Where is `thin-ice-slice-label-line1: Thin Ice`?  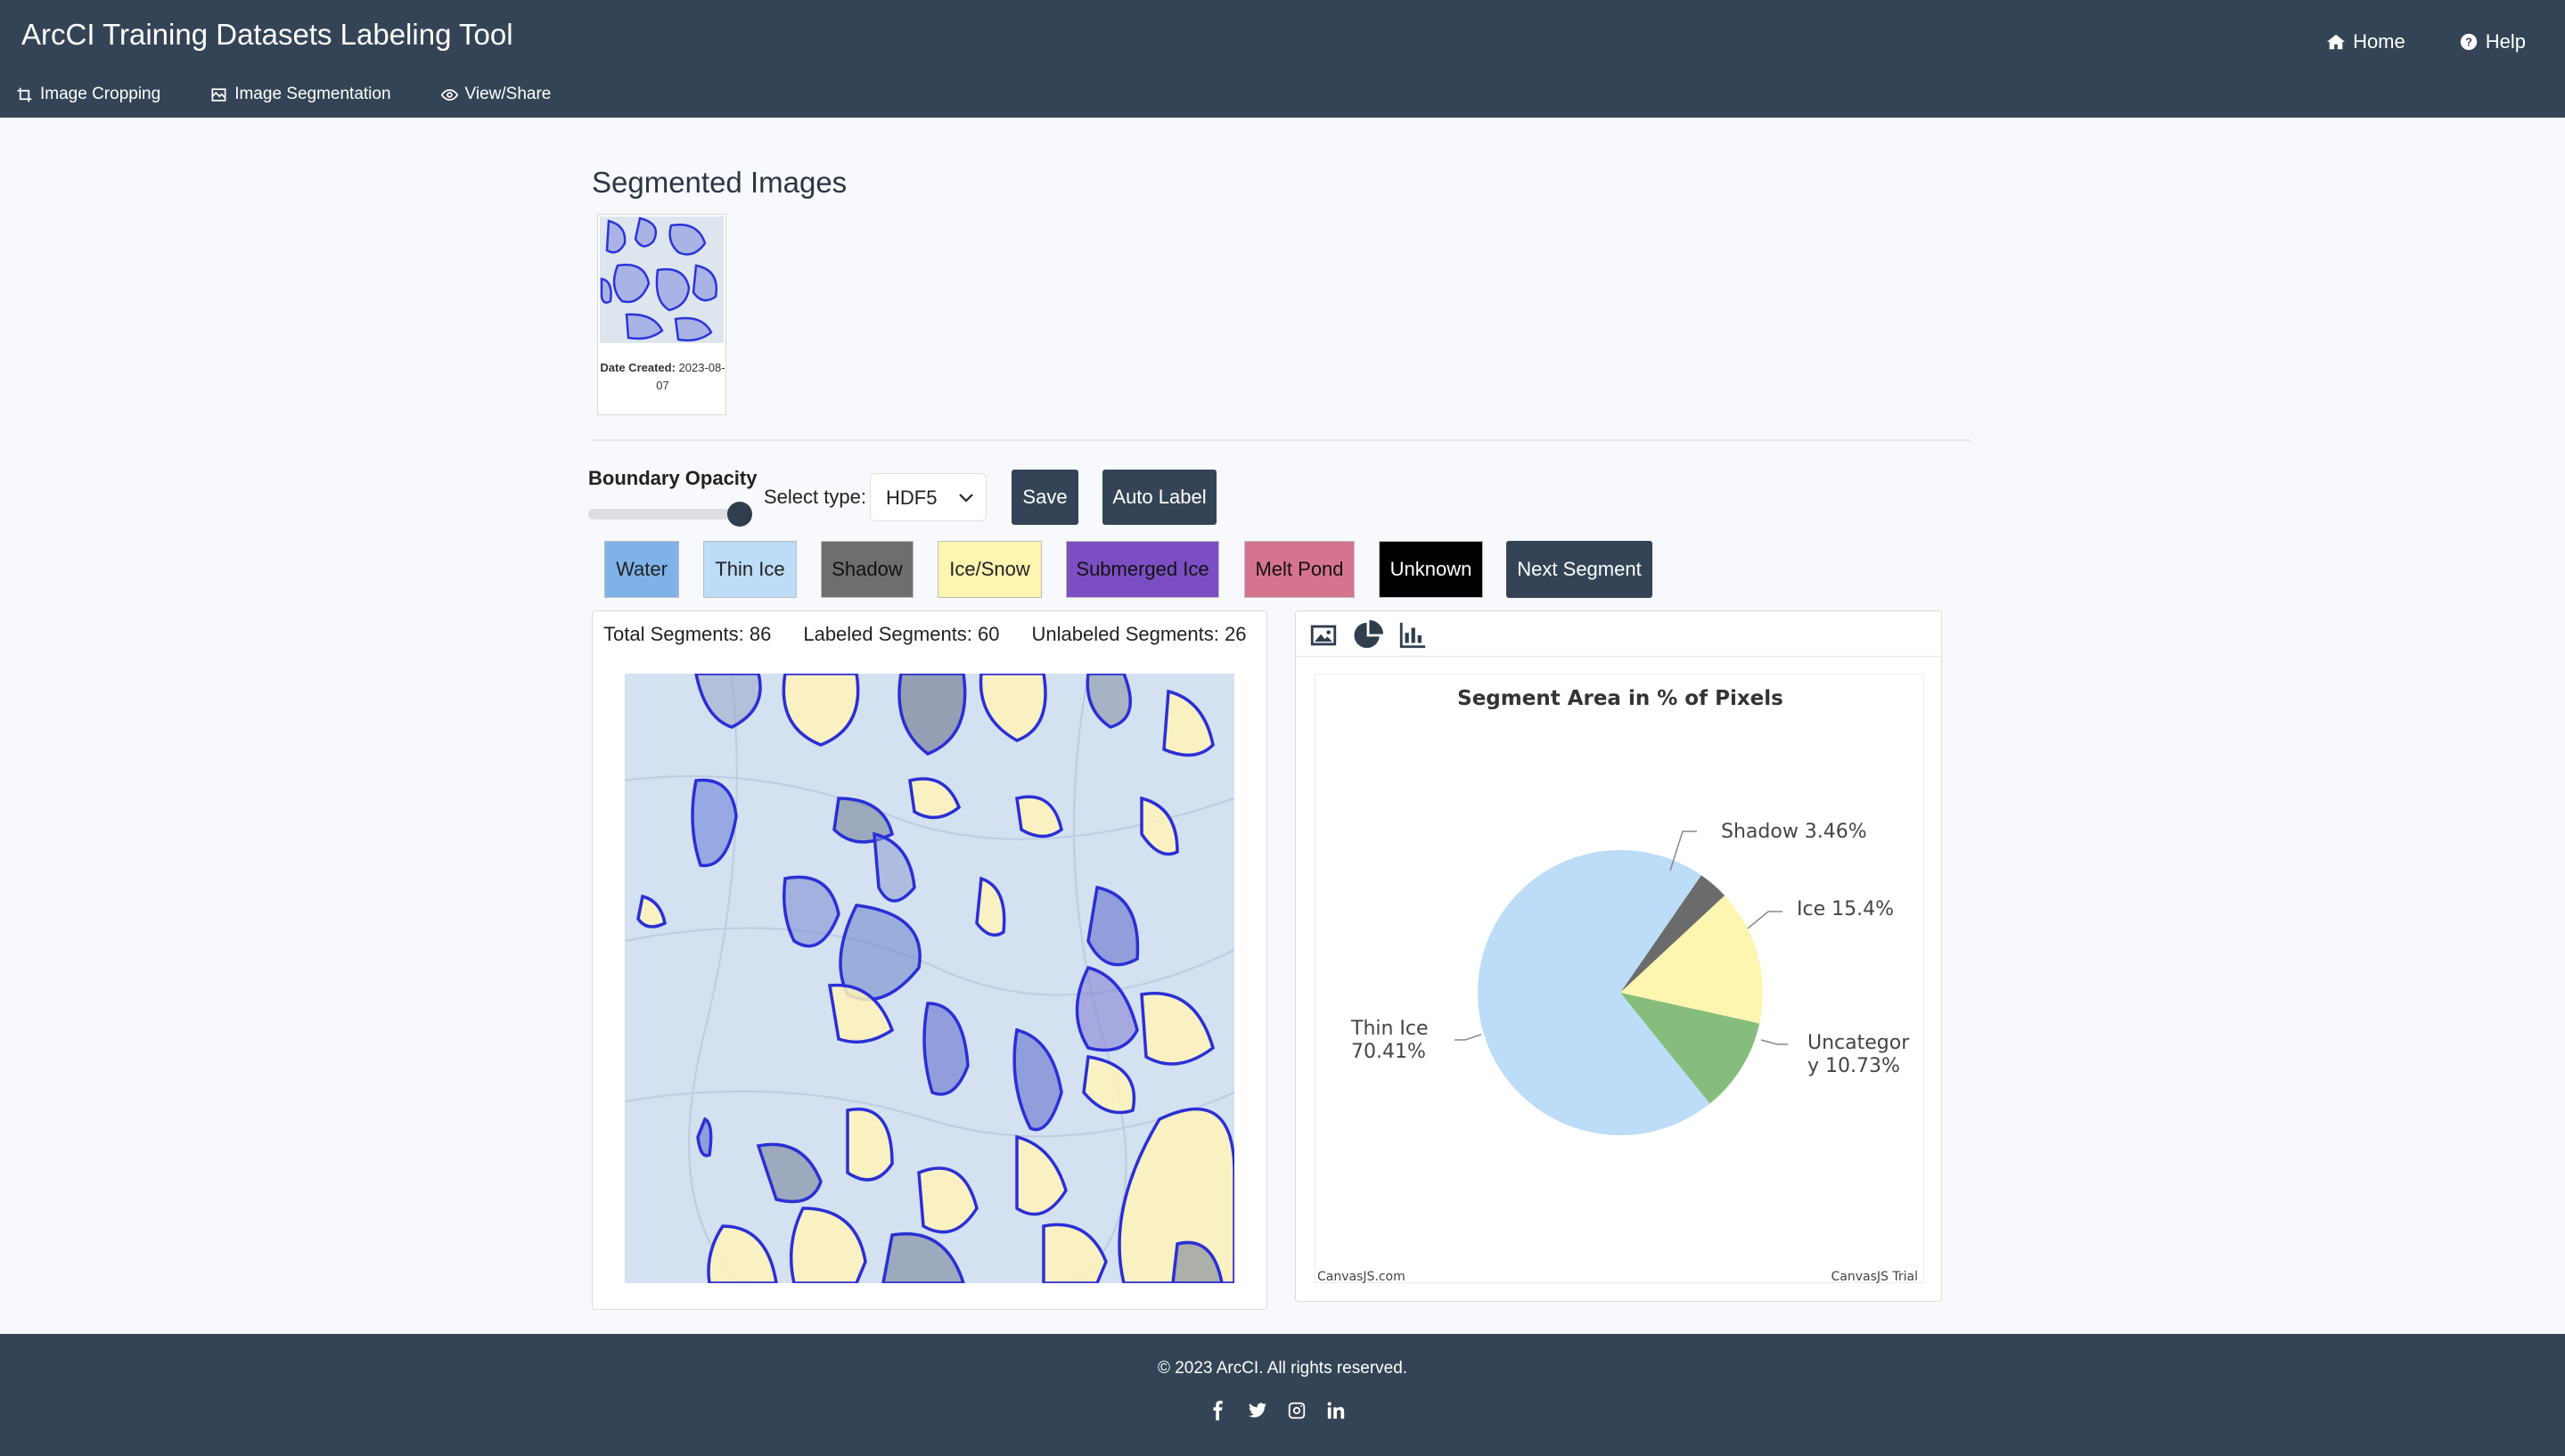 thin-ice-slice-label-line1: Thin Ice is located at coordinates (1389, 1029).